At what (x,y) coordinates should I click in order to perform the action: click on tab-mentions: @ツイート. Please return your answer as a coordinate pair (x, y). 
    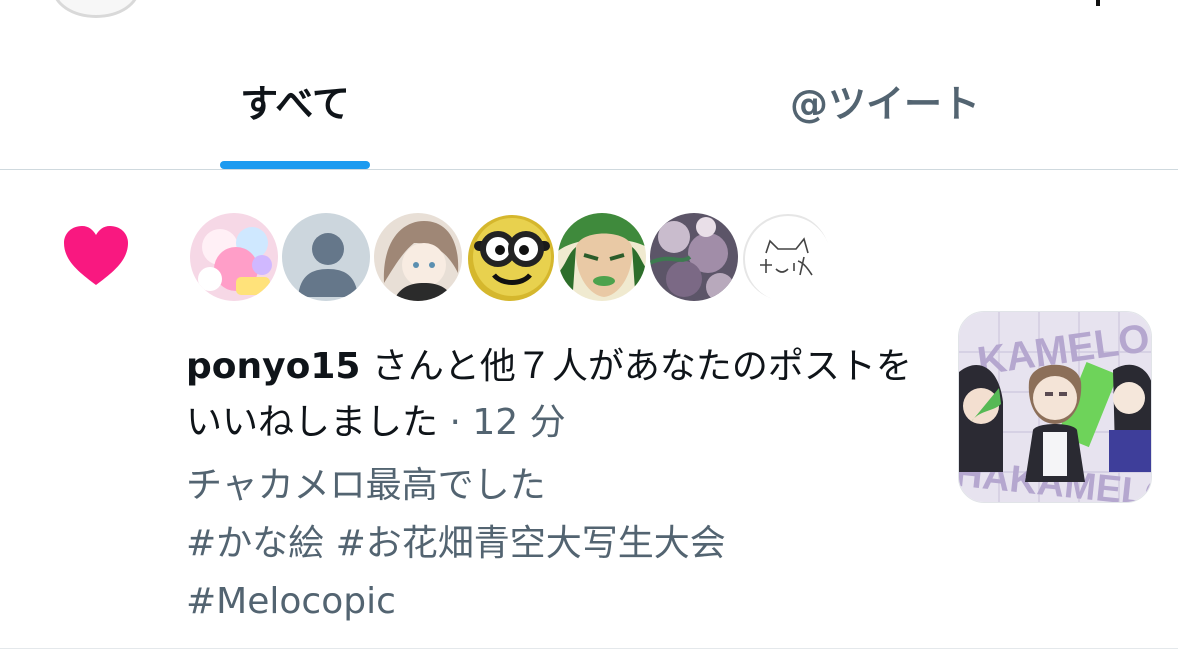
    Looking at the image, I should click on (885, 109).